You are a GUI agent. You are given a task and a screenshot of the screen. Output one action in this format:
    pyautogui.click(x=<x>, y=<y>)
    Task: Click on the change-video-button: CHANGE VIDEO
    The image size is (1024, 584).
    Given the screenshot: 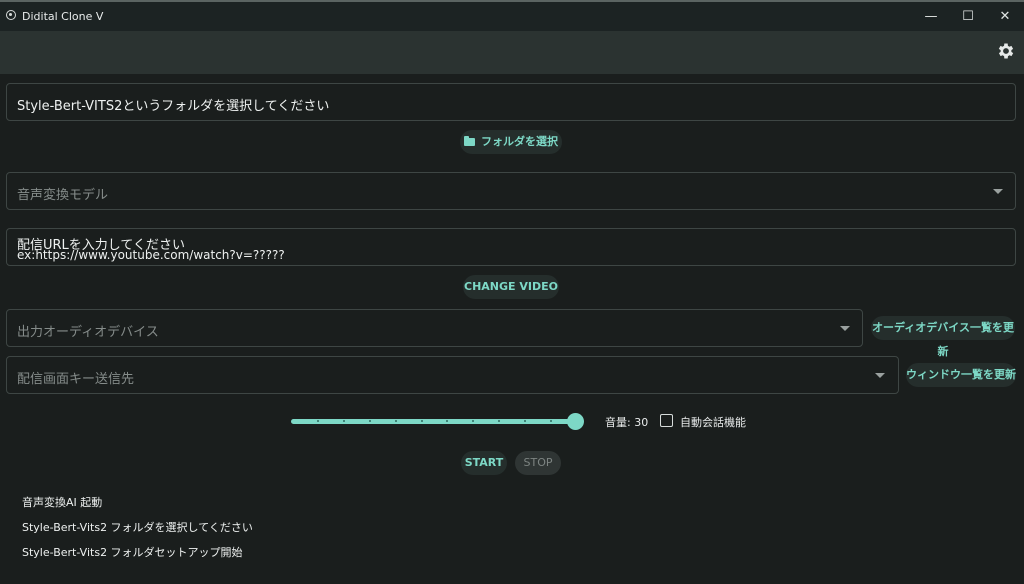 What is the action you would take?
    pyautogui.click(x=511, y=287)
    